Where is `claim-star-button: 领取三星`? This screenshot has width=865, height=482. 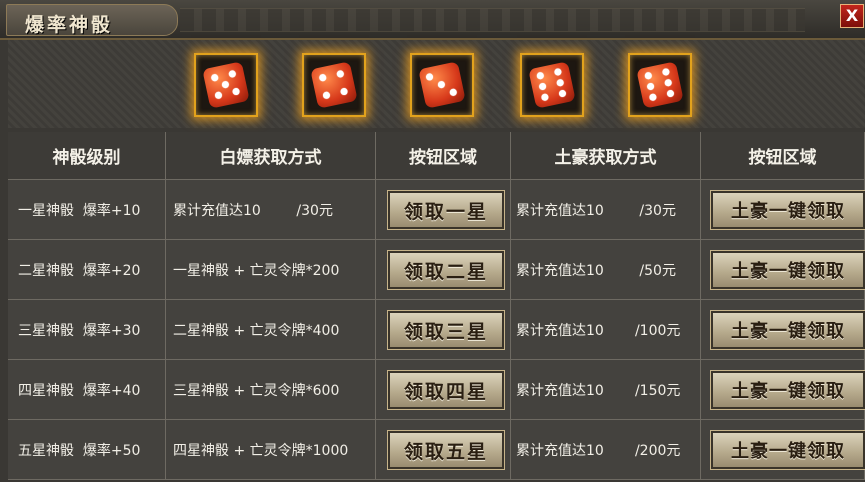
claim-star-button: 领取三星 is located at coordinates (446, 330).